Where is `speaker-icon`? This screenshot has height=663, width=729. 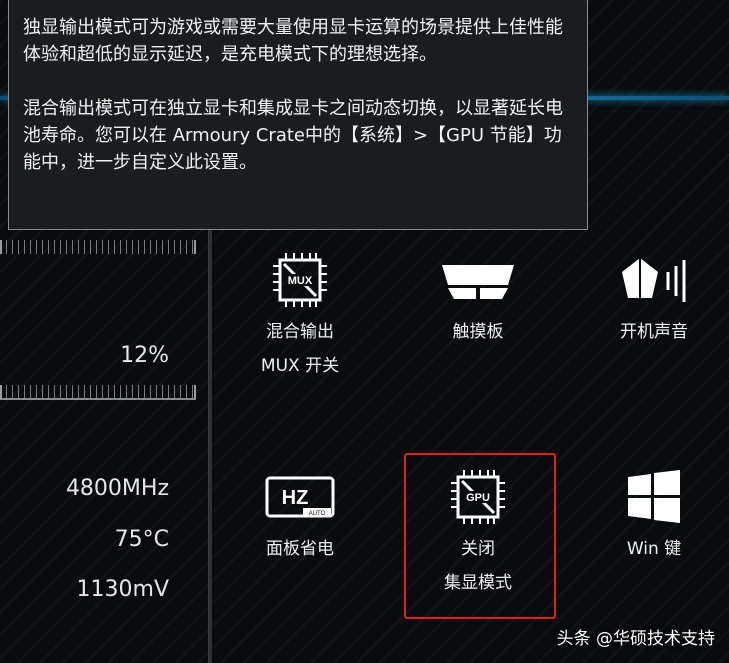 speaker-icon is located at coordinates (654, 280).